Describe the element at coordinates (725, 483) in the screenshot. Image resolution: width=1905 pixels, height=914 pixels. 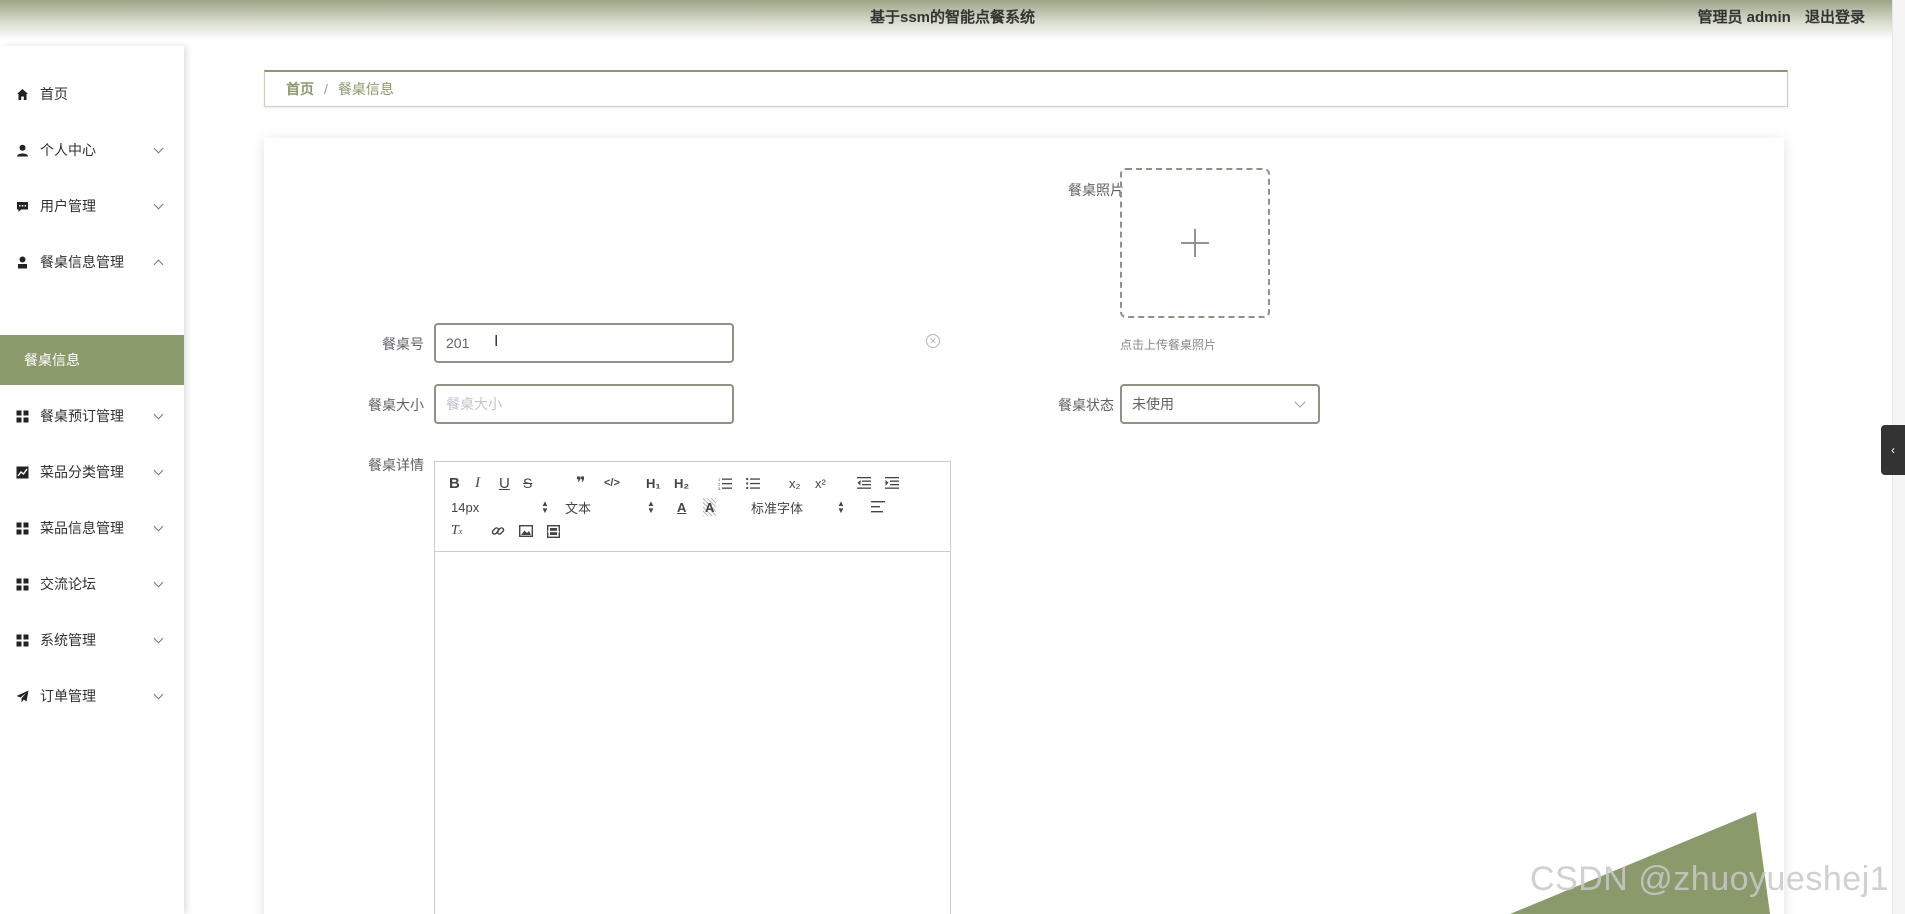
I see `ordered-list-icon: 123` at that location.